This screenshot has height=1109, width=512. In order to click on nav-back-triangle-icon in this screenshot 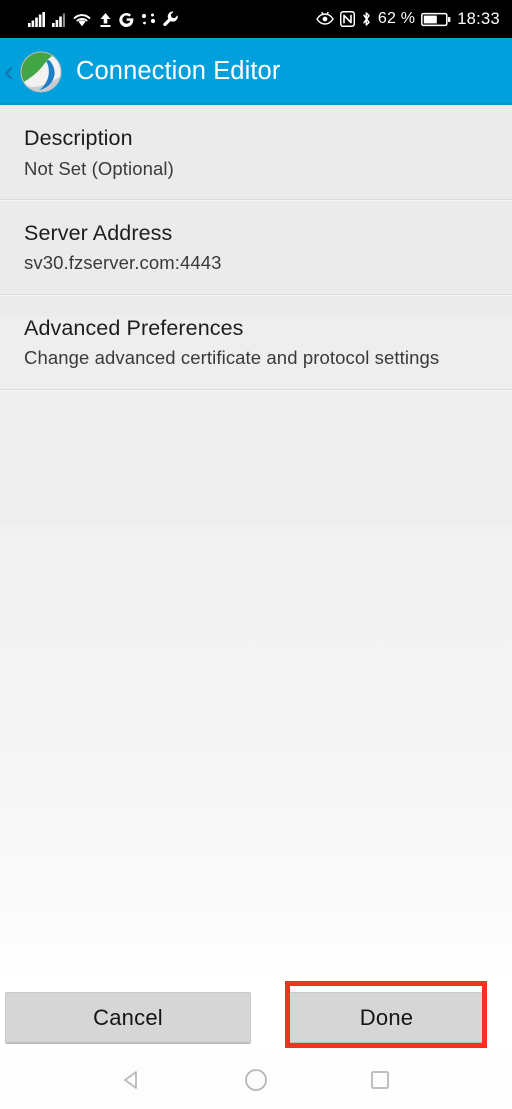, I will do `click(132, 1080)`.